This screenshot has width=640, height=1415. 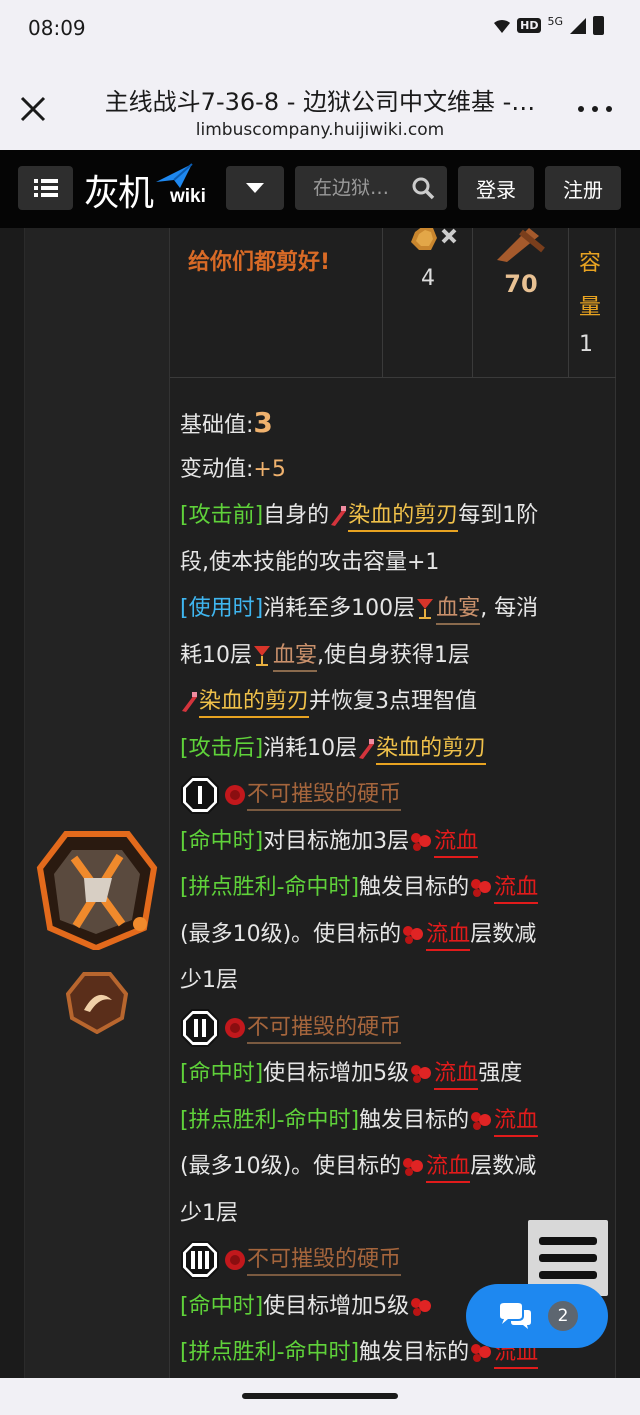 What do you see at coordinates (583, 188) in the screenshot?
I see `register-button: 注册` at bounding box center [583, 188].